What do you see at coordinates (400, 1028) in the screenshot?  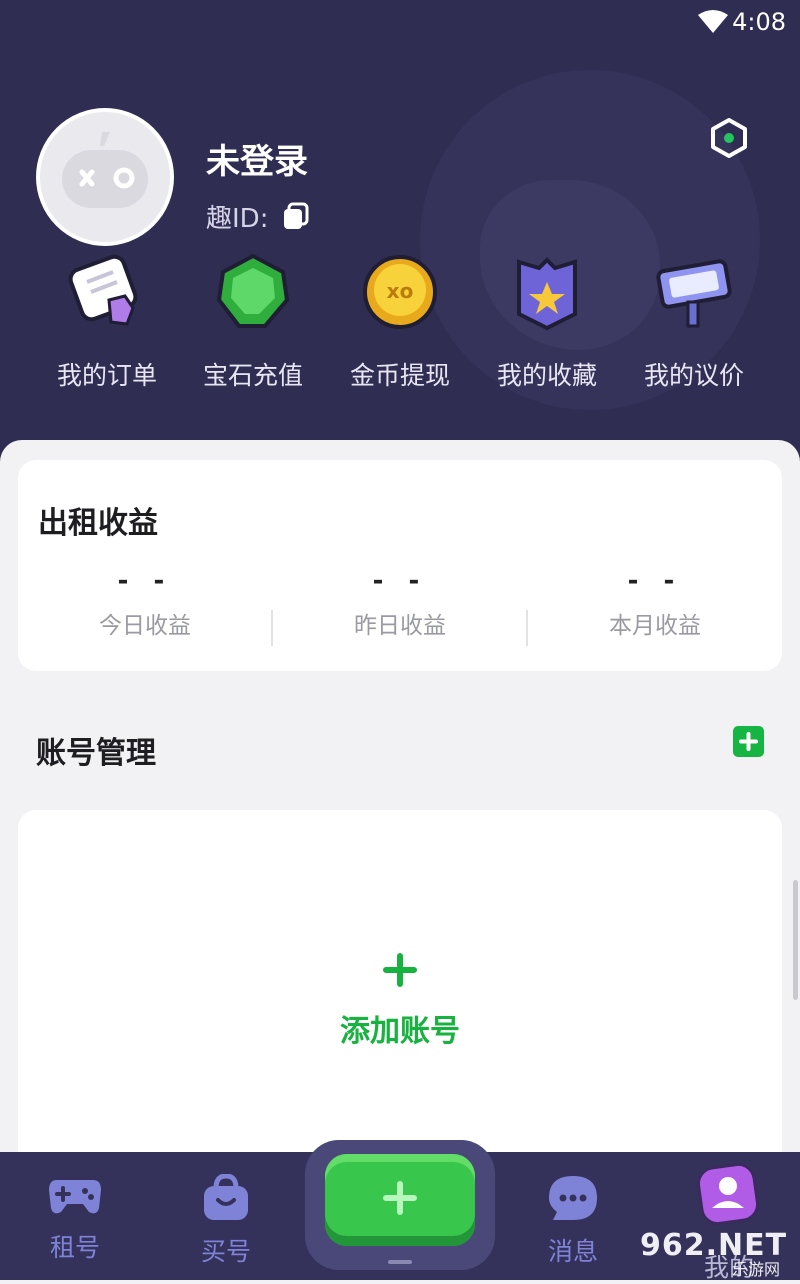 I see `add-account-button: 添加账号` at bounding box center [400, 1028].